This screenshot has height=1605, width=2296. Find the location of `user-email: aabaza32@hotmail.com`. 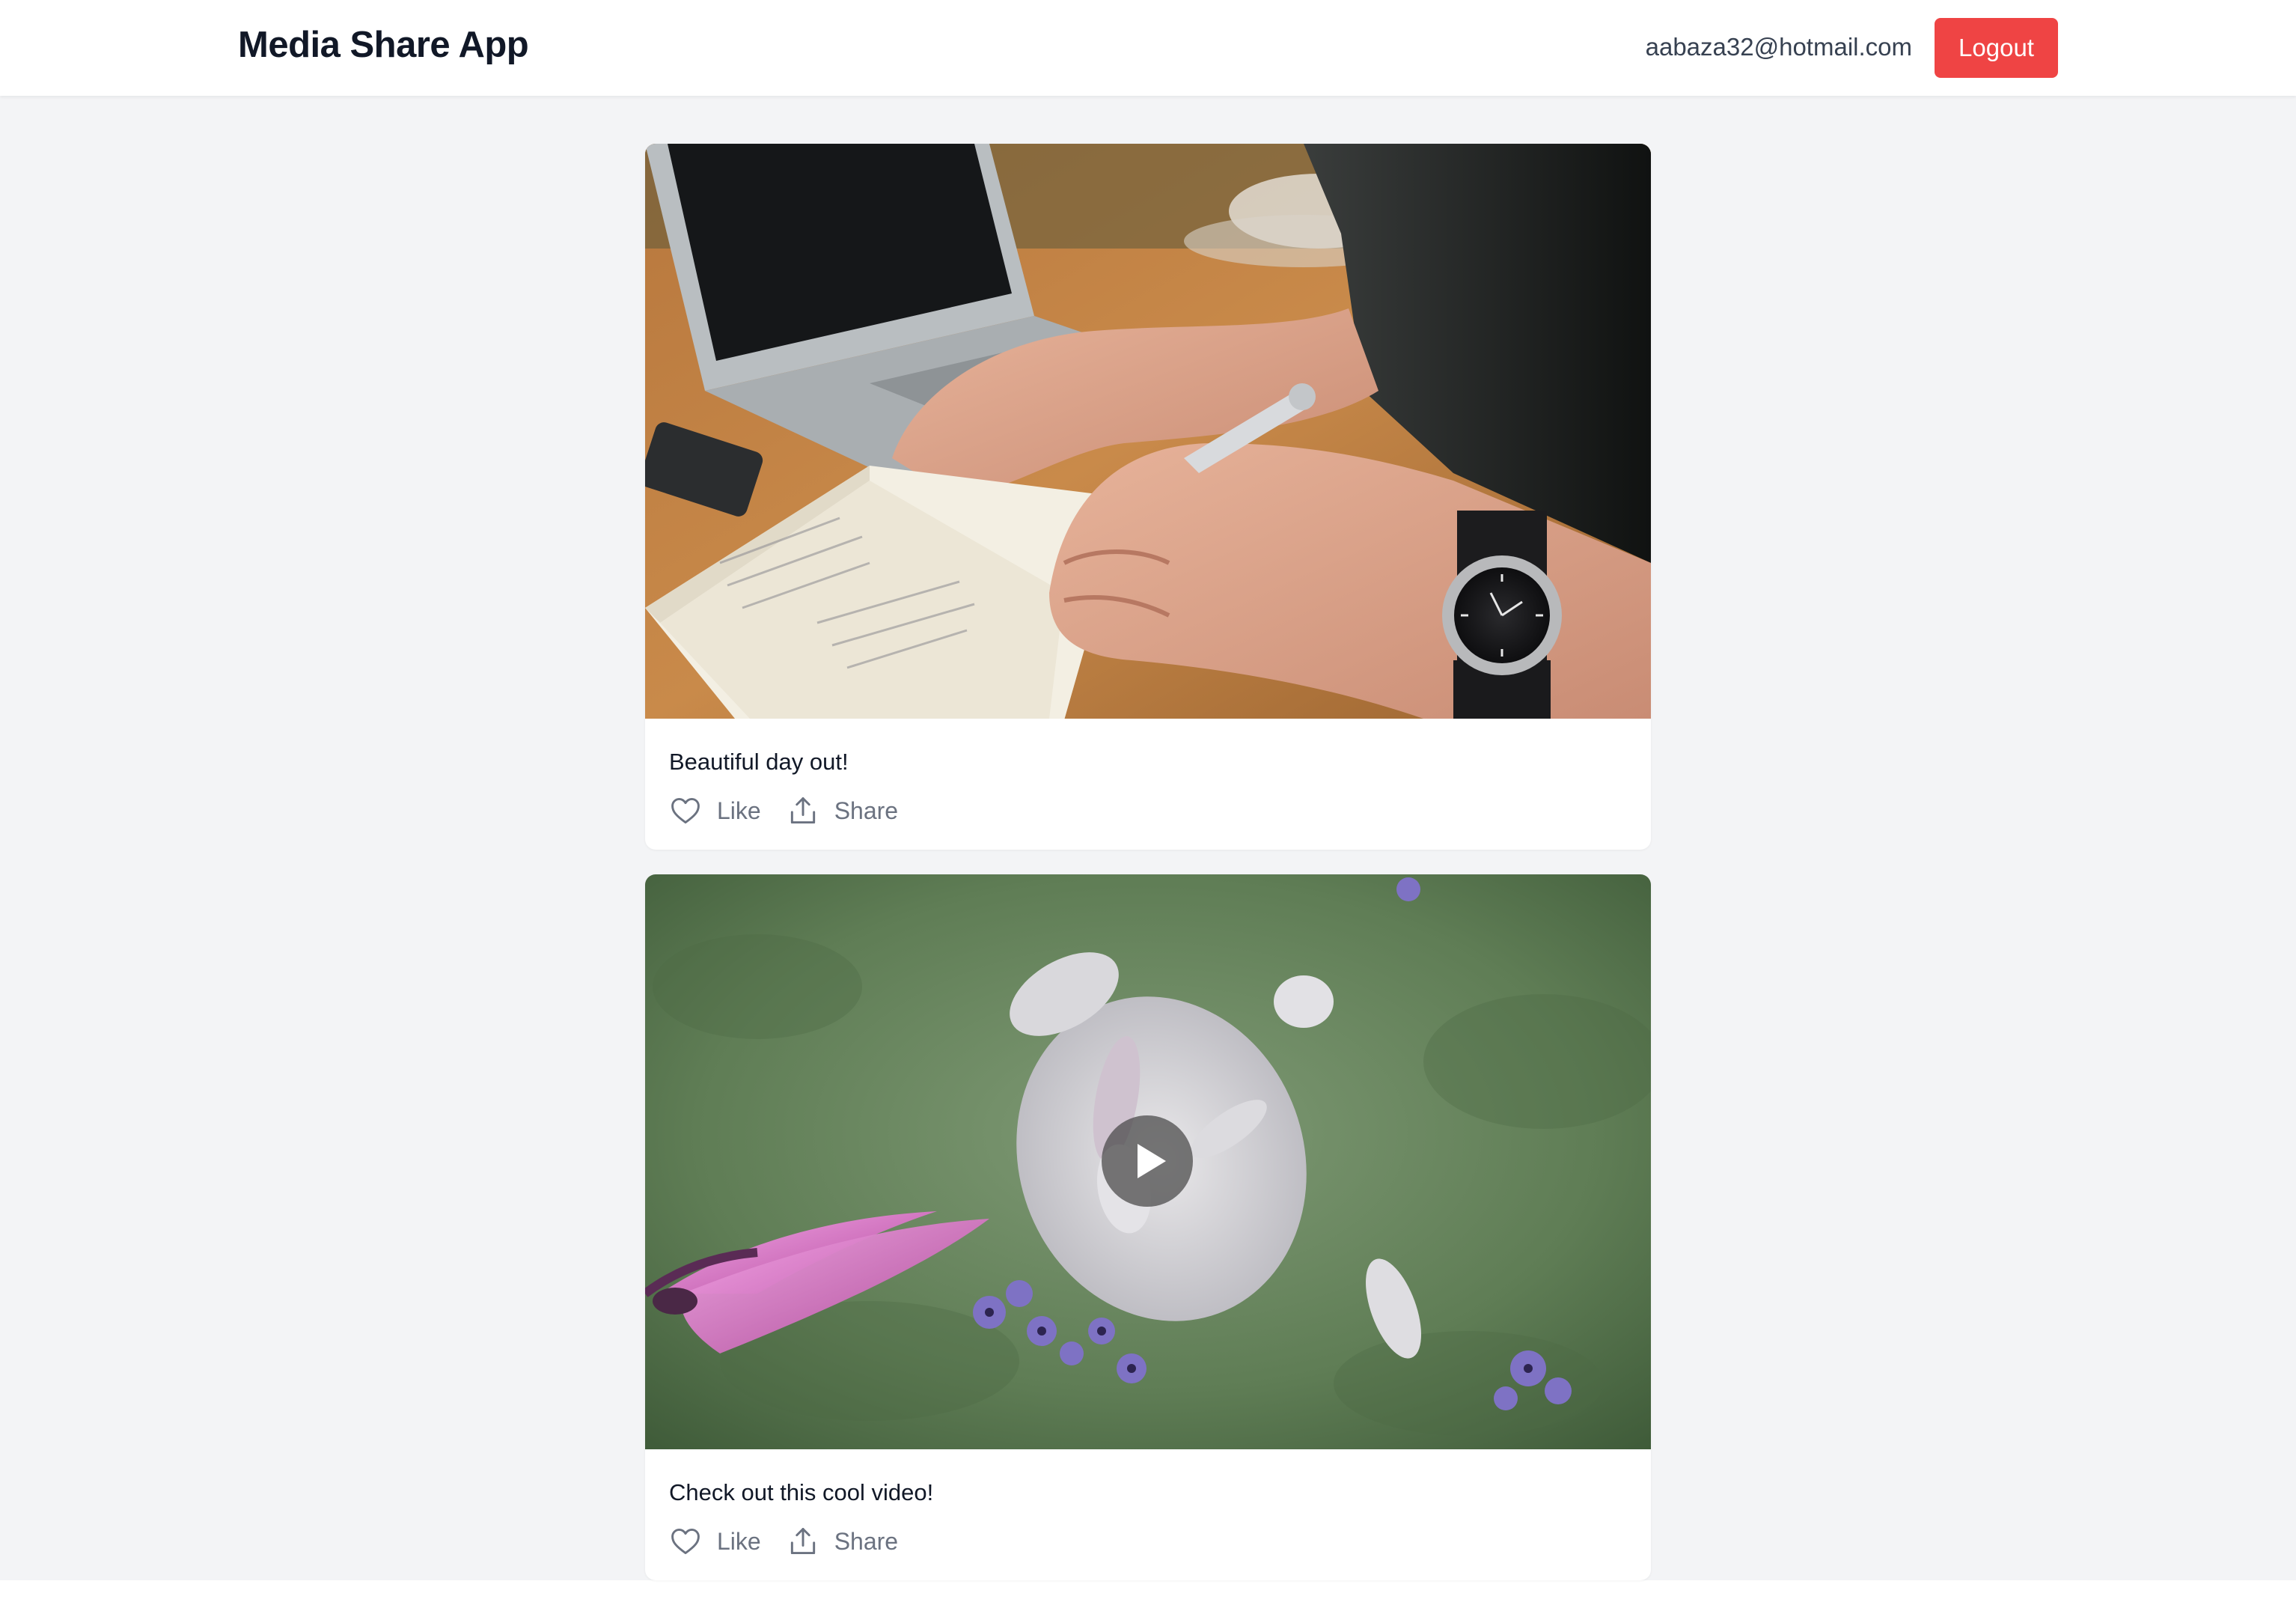

user-email: aabaza32@hotmail.com is located at coordinates (1778, 47).